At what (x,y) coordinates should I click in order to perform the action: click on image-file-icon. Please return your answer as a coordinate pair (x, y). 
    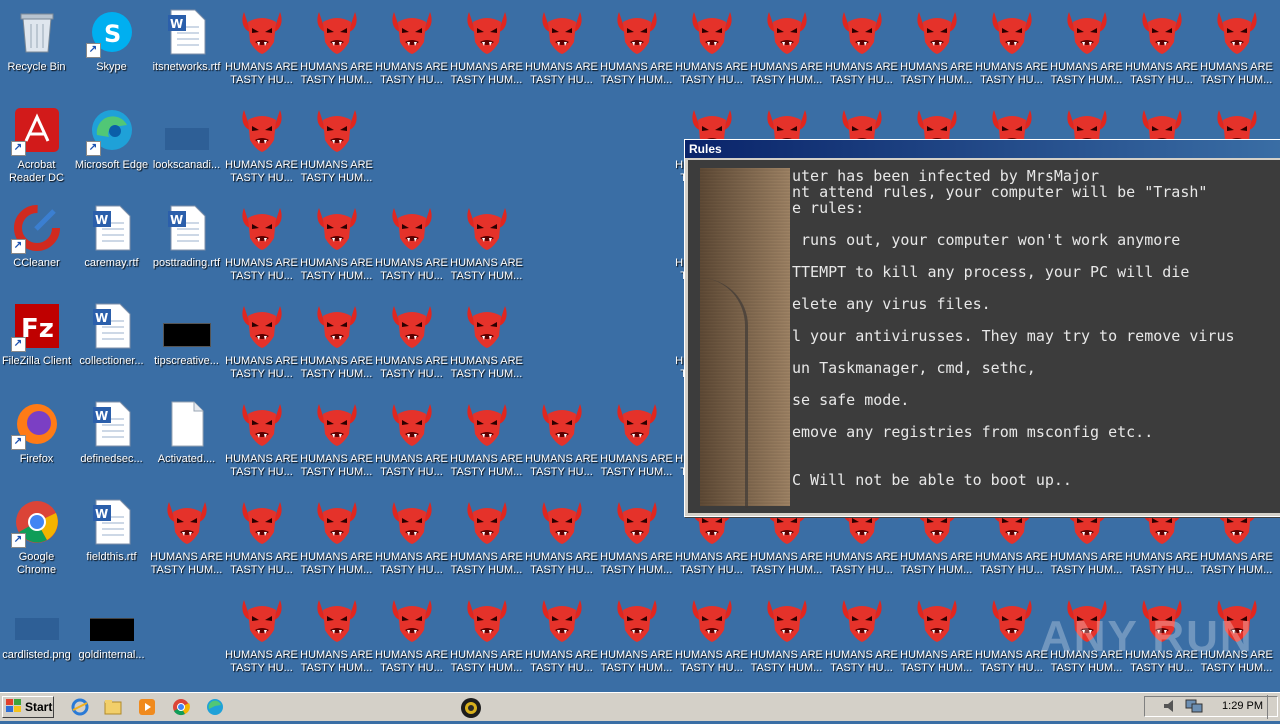
    Looking at the image, I should click on (112, 620).